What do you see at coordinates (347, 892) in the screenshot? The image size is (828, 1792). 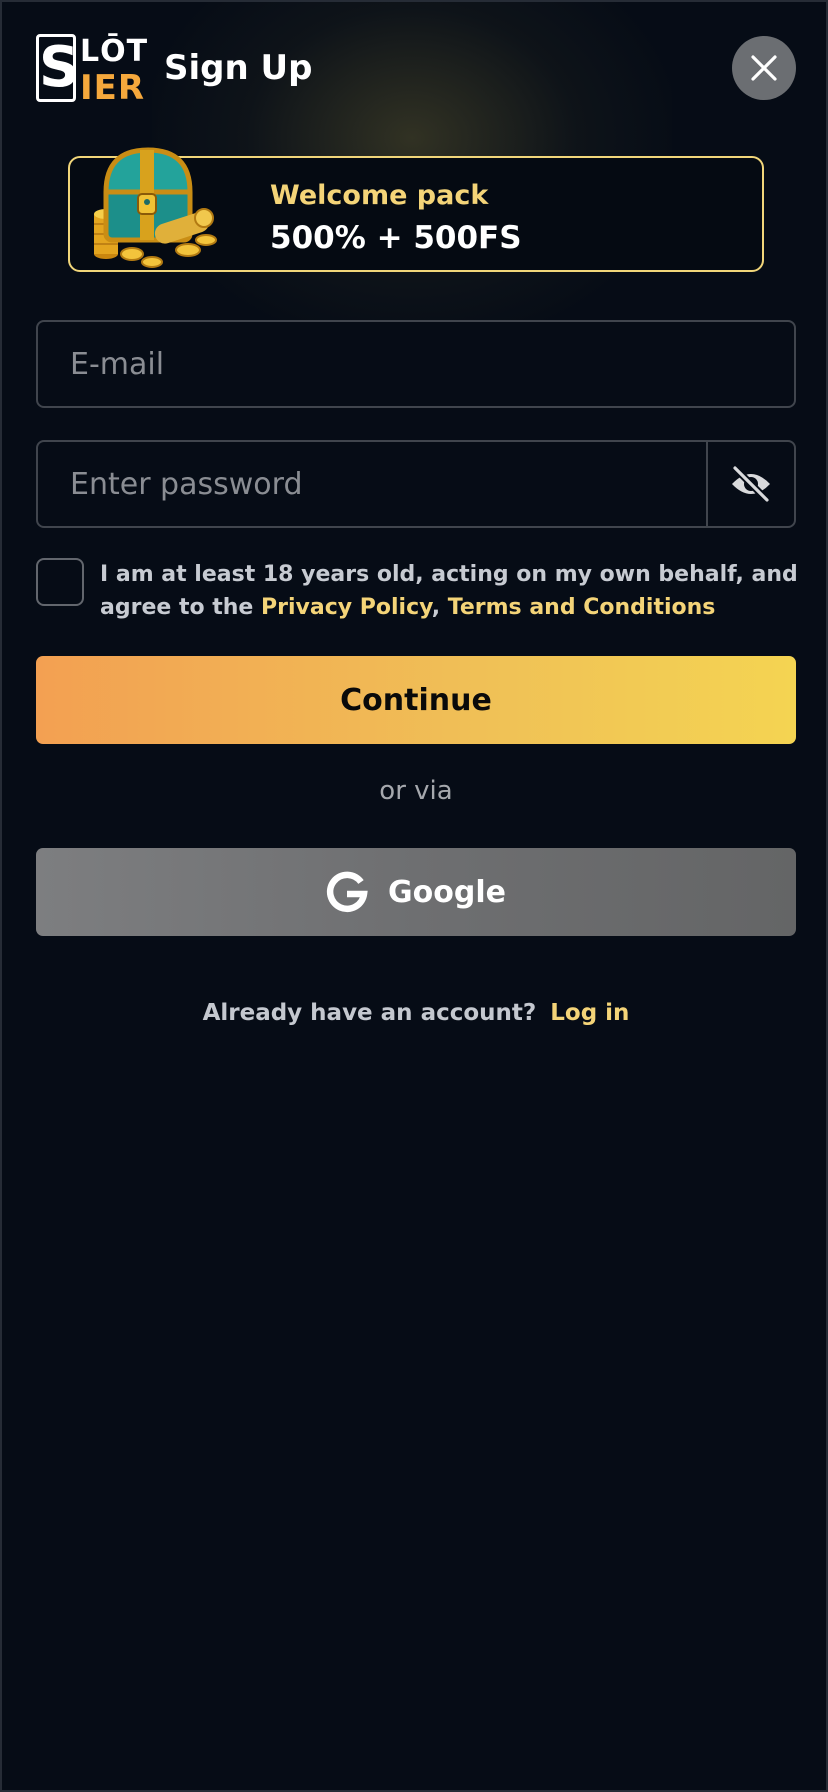 I see `google-icon` at bounding box center [347, 892].